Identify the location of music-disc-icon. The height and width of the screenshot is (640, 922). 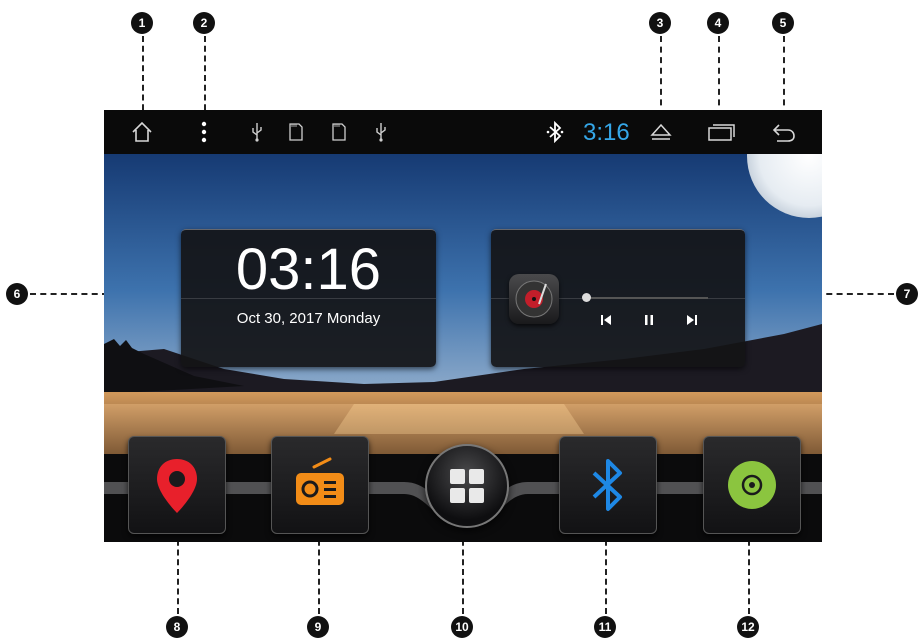
(534, 299).